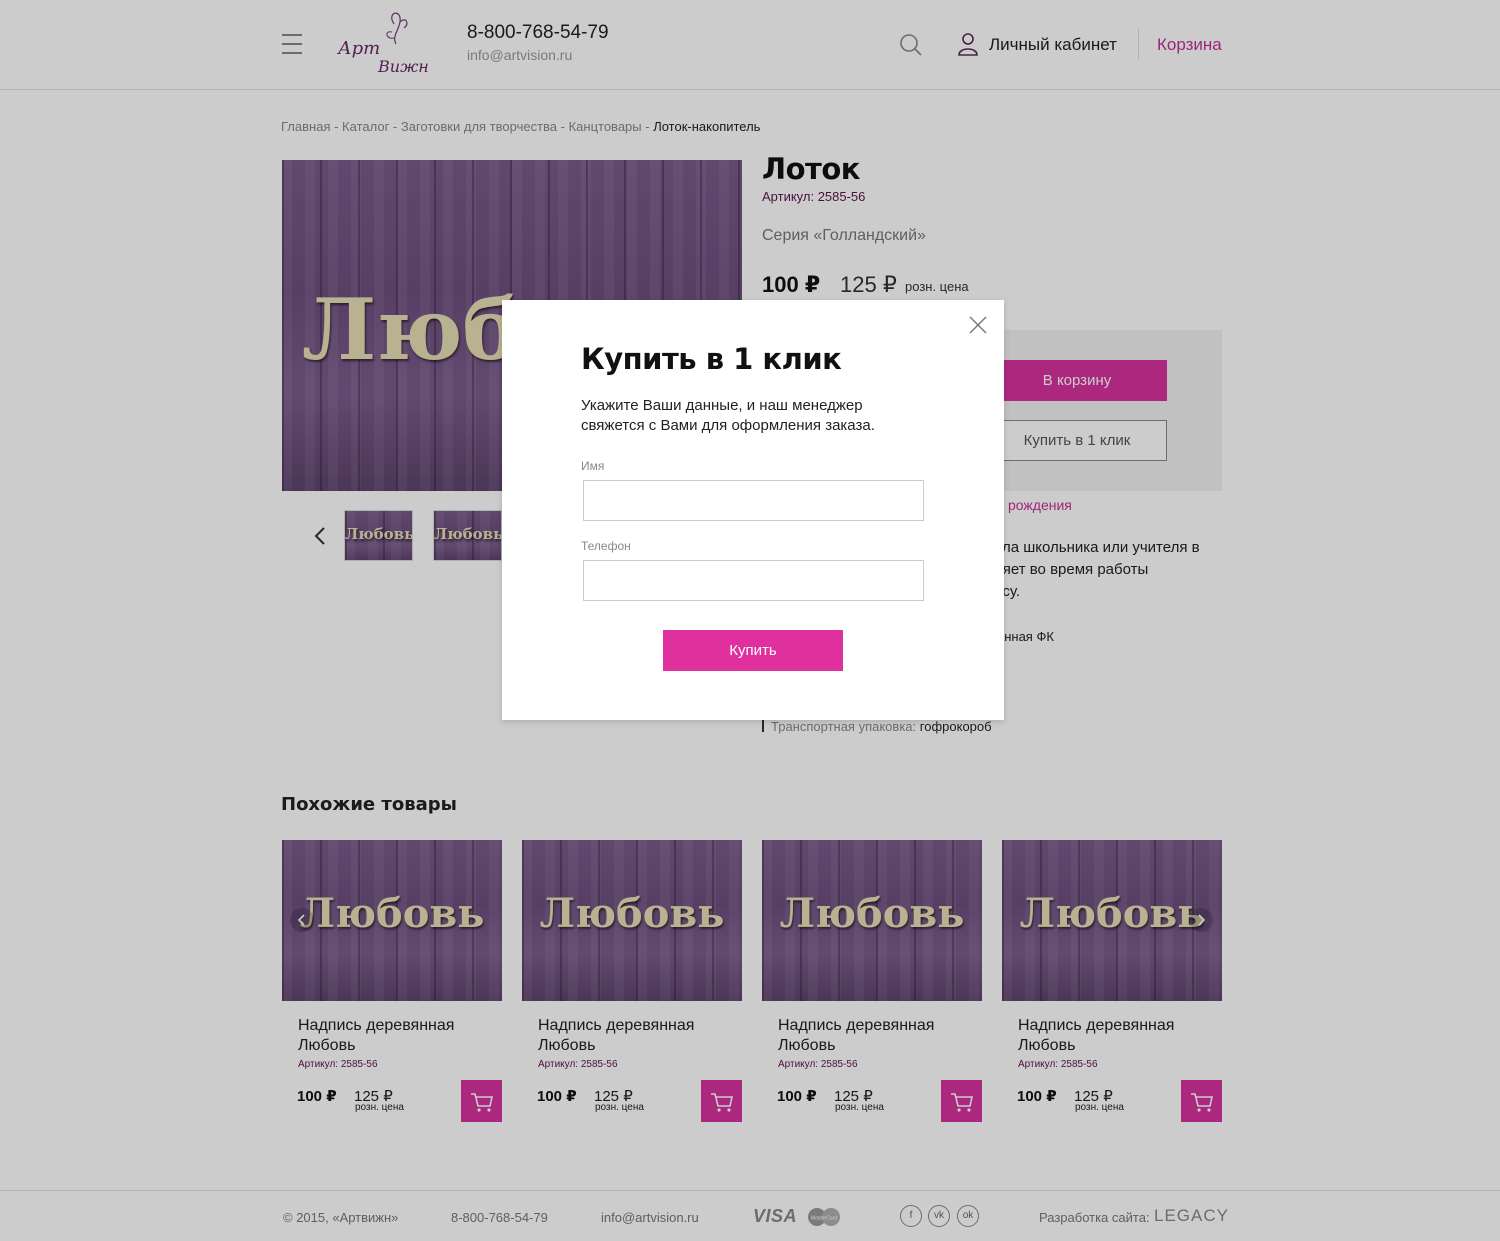 This screenshot has height=1241, width=1500. Describe the element at coordinates (593, 466) in the screenshot. I see `name-label: Имя` at that location.